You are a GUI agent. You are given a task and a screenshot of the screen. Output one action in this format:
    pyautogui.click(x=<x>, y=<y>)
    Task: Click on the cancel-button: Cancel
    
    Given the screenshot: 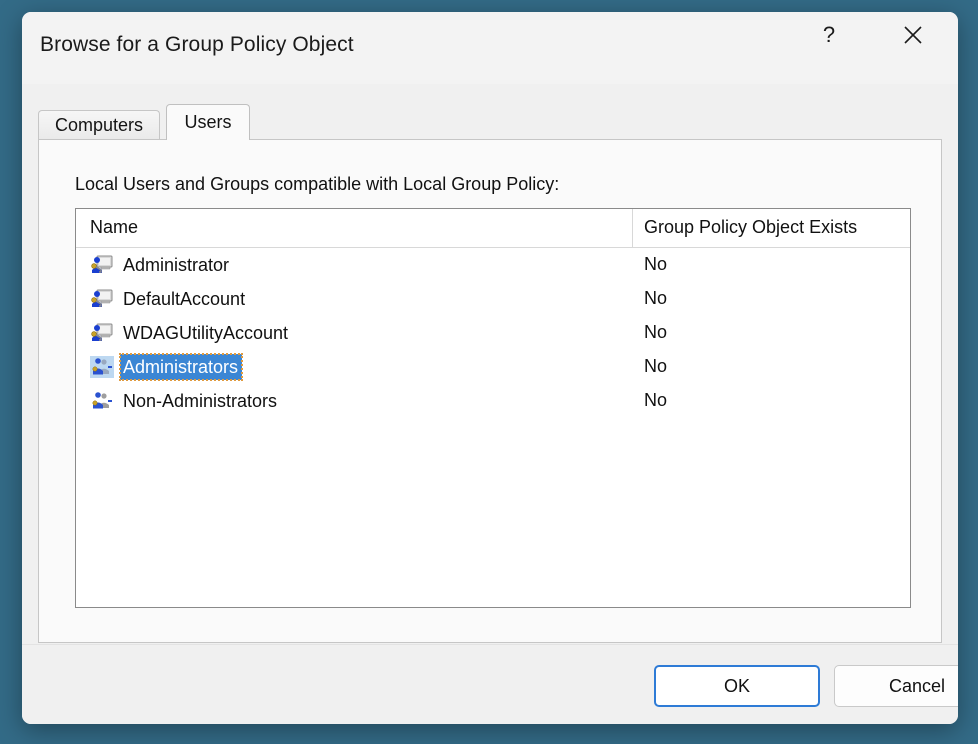 What is the action you would take?
    pyautogui.click(x=896, y=686)
    